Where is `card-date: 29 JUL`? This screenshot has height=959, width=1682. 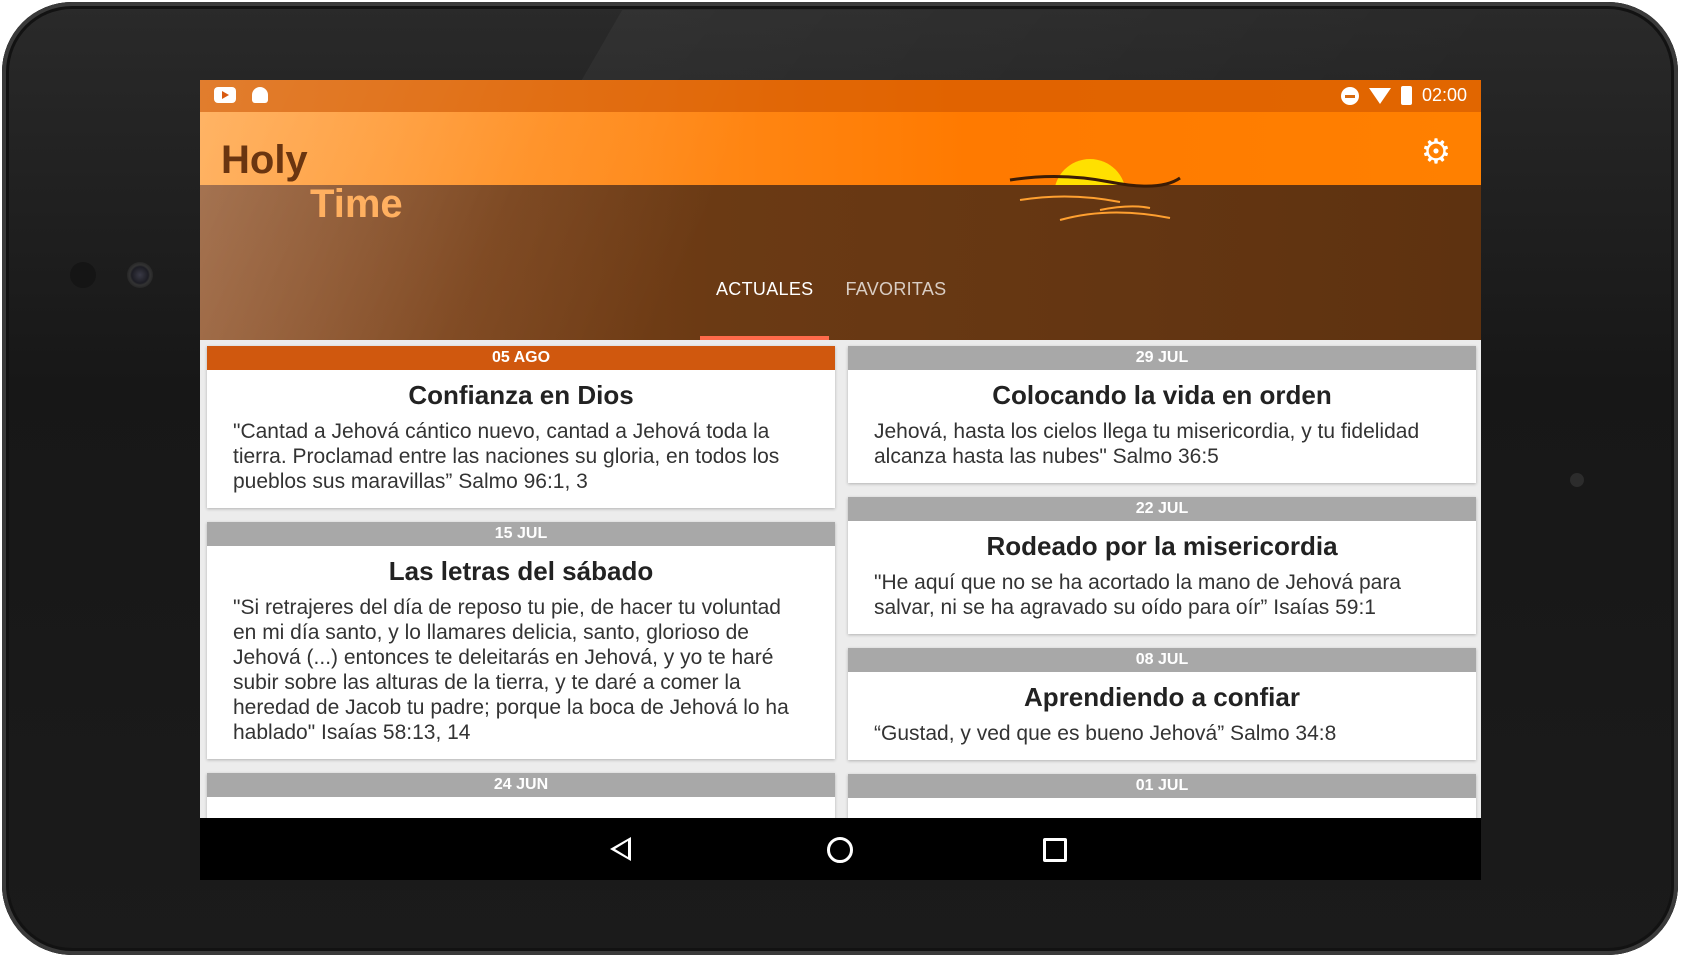 card-date: 29 JUL is located at coordinates (1162, 358).